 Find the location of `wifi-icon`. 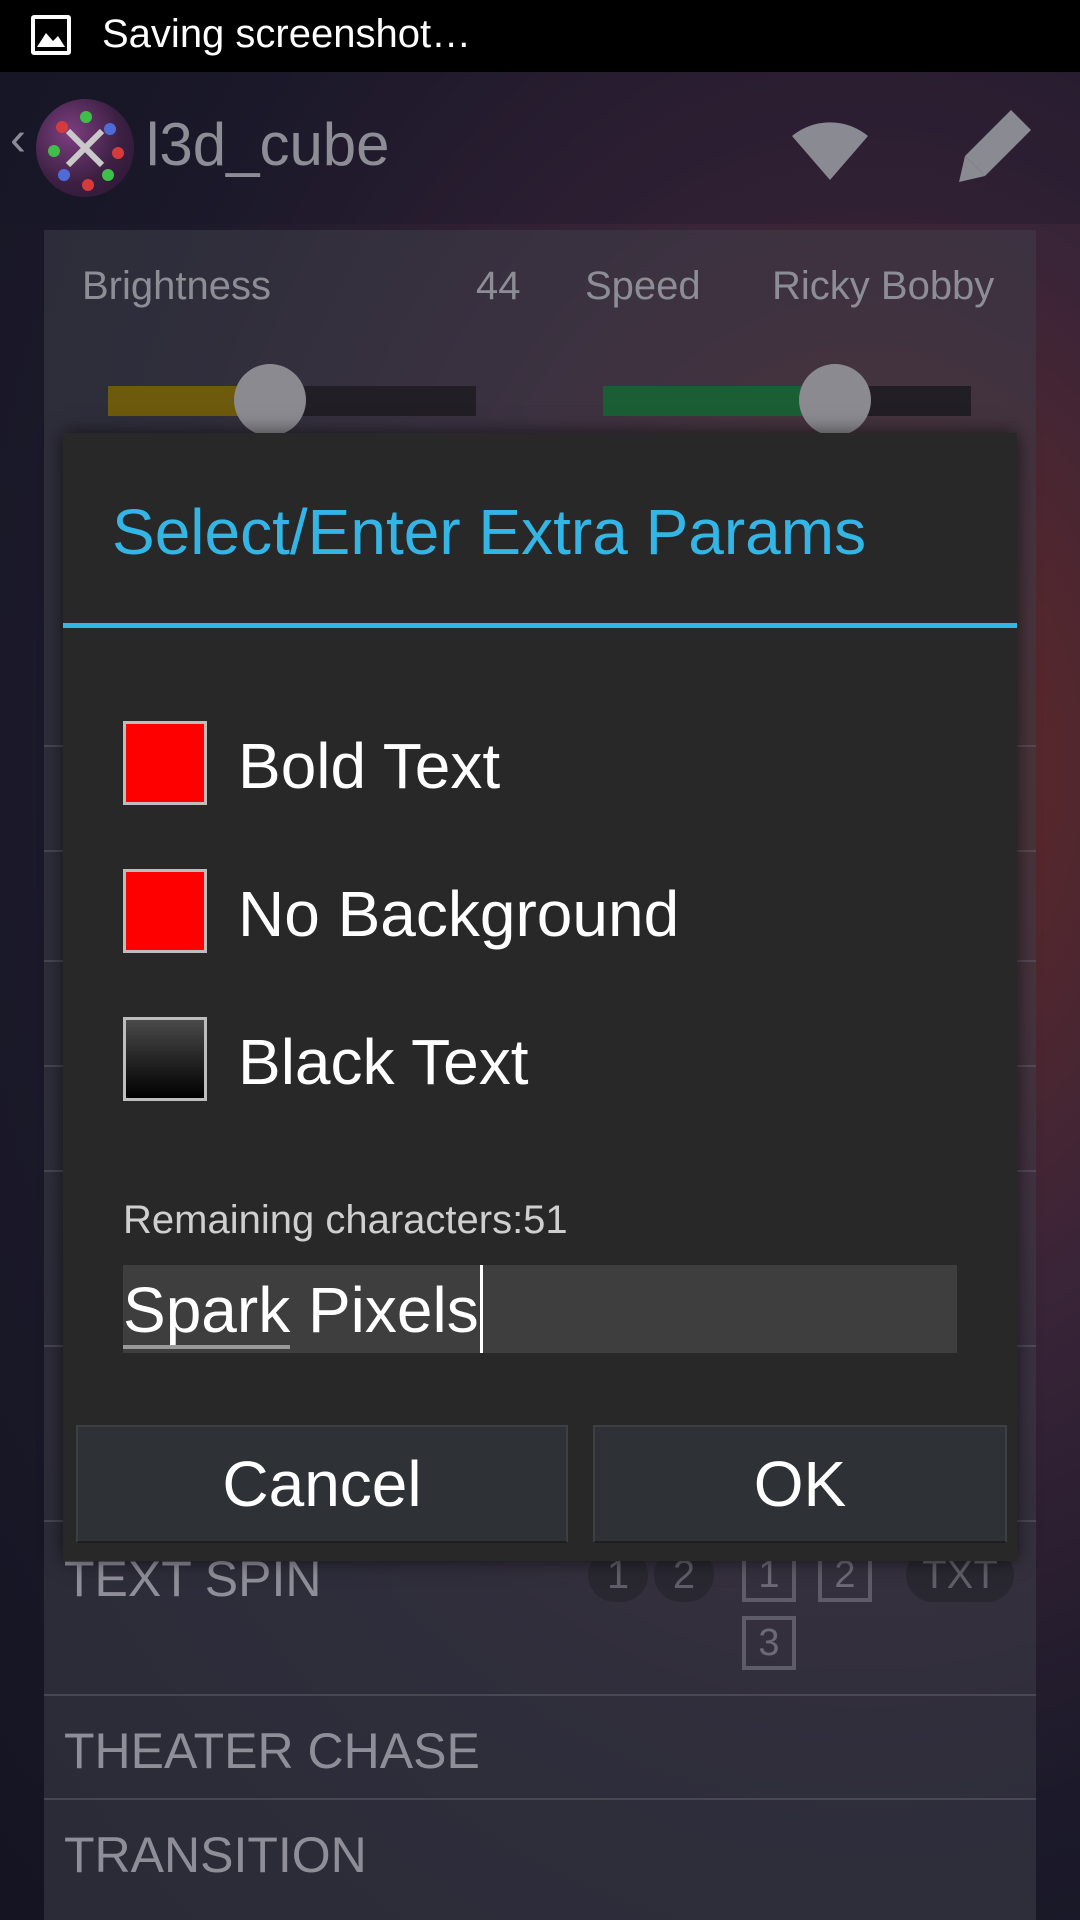

wifi-icon is located at coordinates (830, 149).